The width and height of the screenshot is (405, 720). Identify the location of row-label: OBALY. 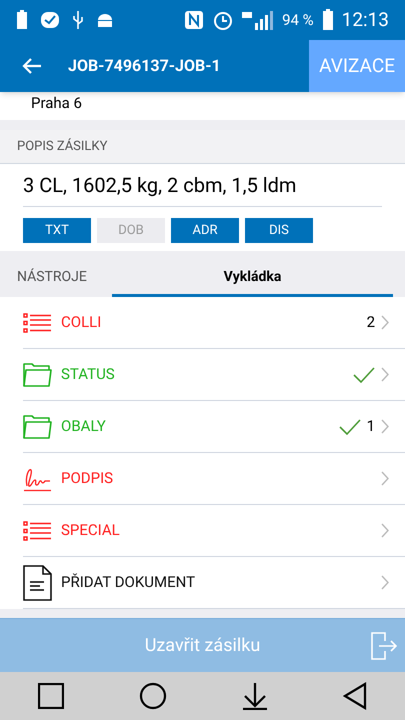
(83, 427).